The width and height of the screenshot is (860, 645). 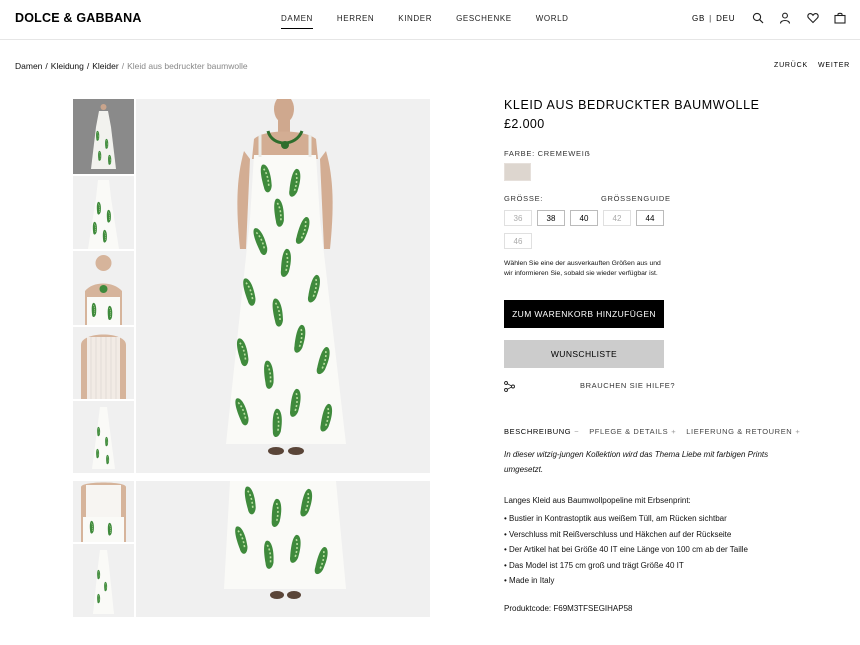 I want to click on thumbnail-back-tulle, so click(x=103, y=363).